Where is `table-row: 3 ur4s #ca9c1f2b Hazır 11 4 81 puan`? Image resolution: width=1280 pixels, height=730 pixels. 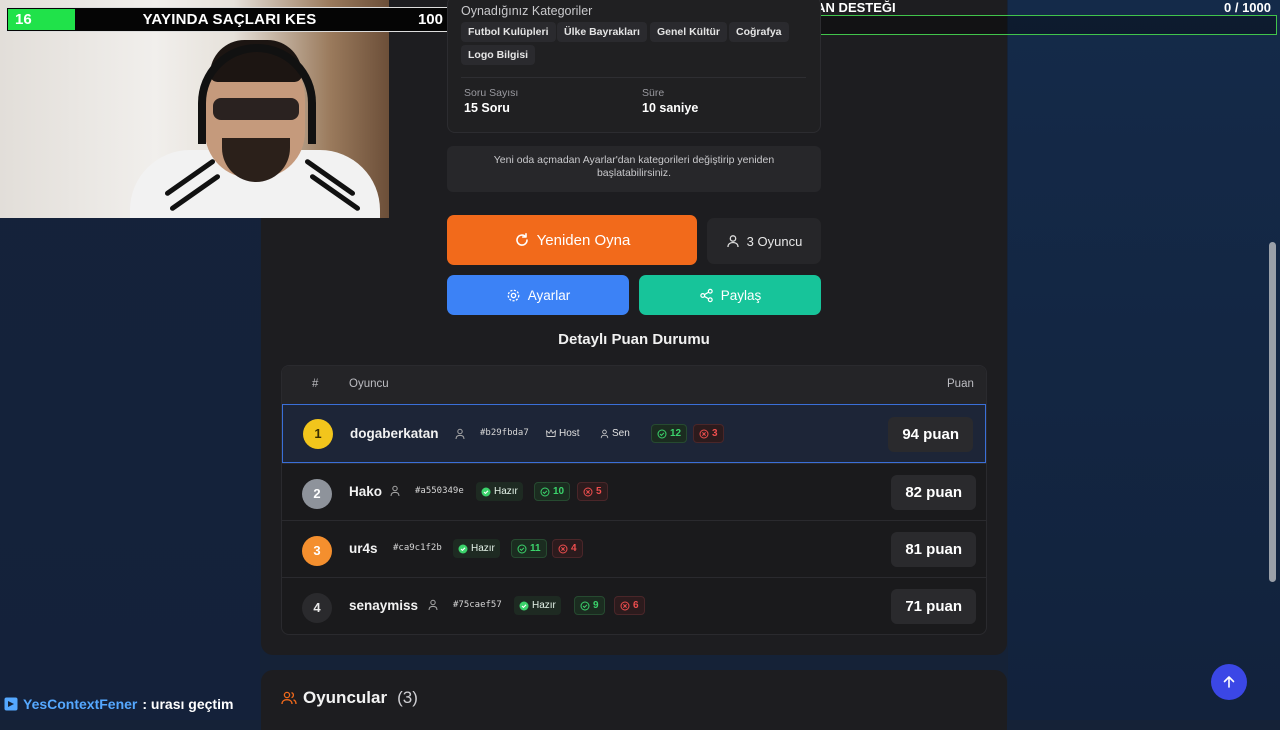 table-row: 3 ur4s #ca9c1f2b Hazır 11 4 81 puan is located at coordinates (634, 548).